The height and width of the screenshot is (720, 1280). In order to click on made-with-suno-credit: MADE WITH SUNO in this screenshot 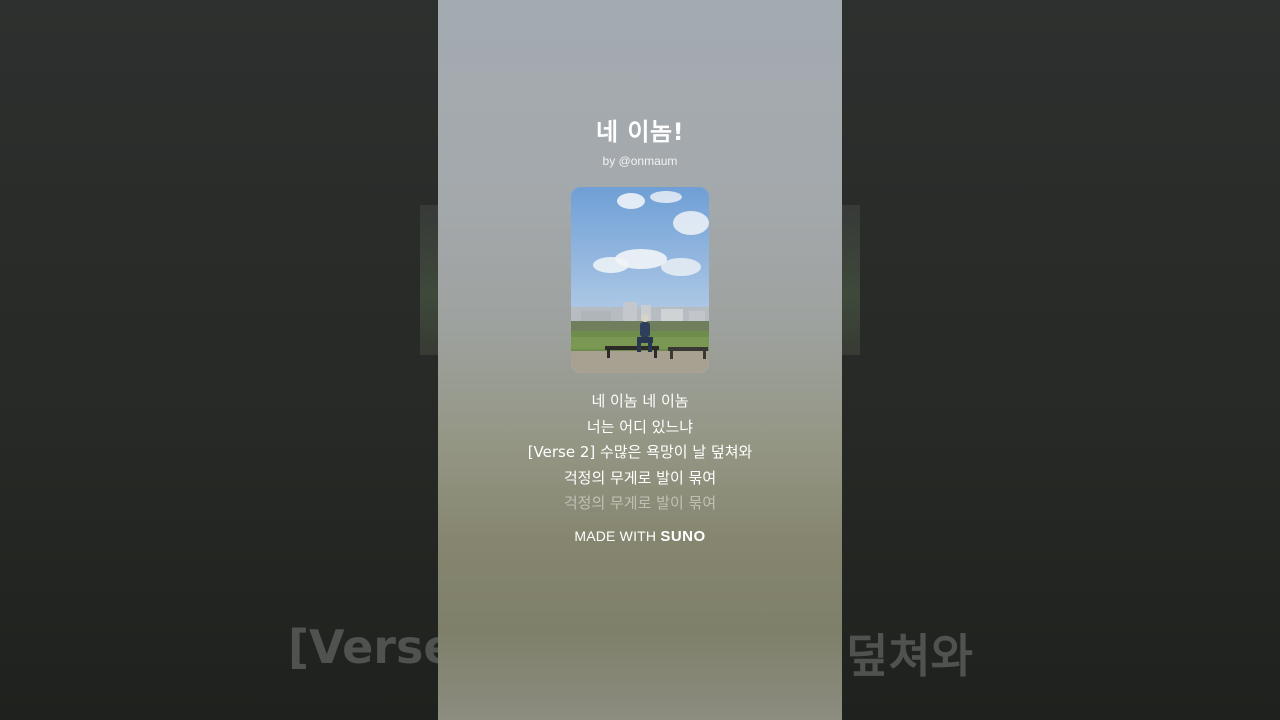, I will do `click(640, 536)`.